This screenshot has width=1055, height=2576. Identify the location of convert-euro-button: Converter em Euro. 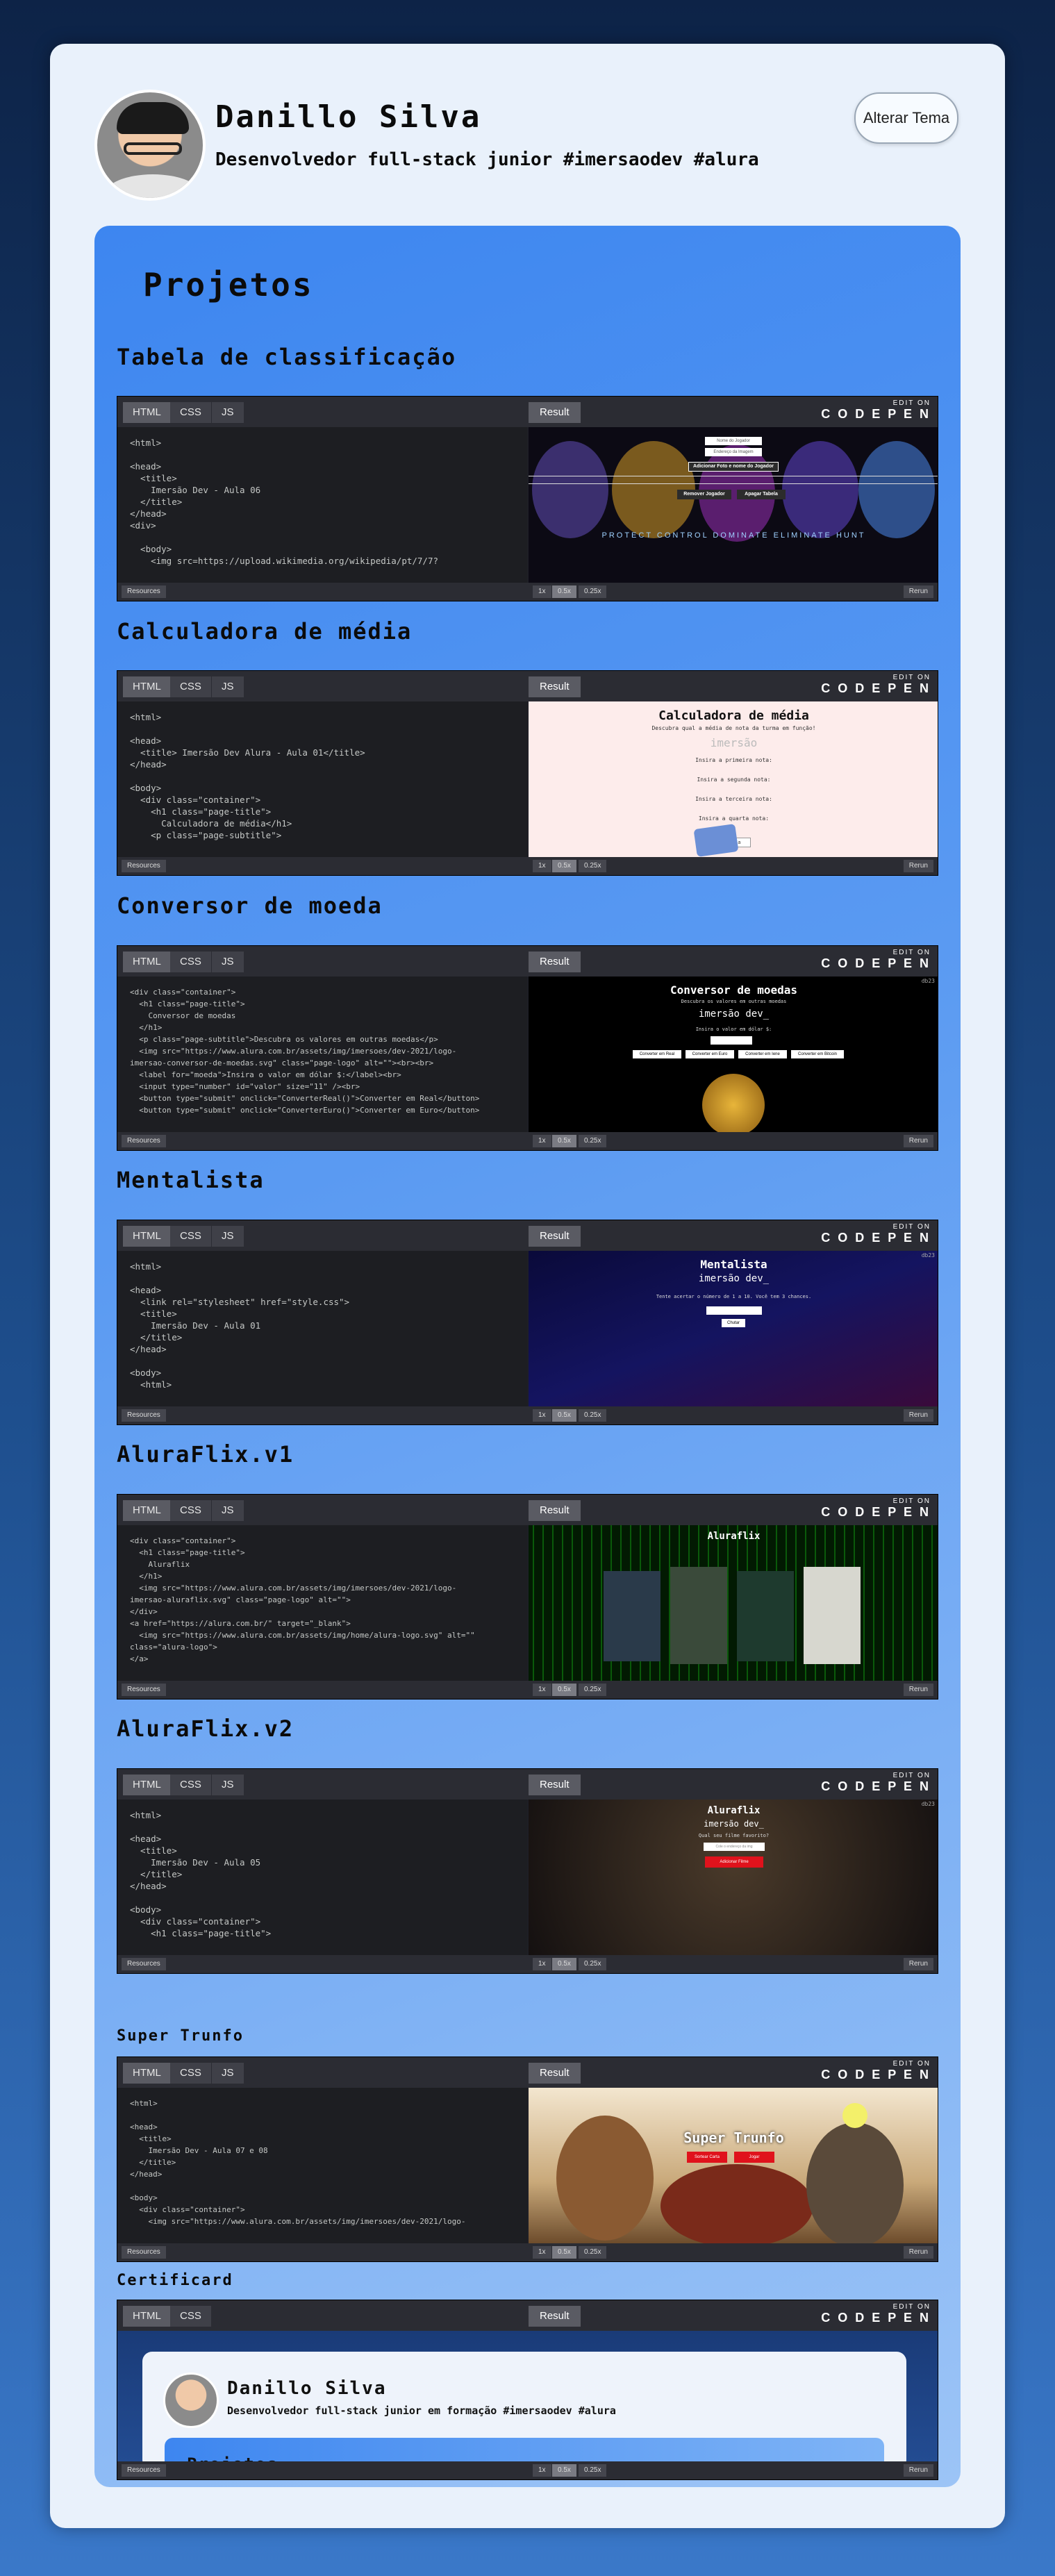
(710, 1054).